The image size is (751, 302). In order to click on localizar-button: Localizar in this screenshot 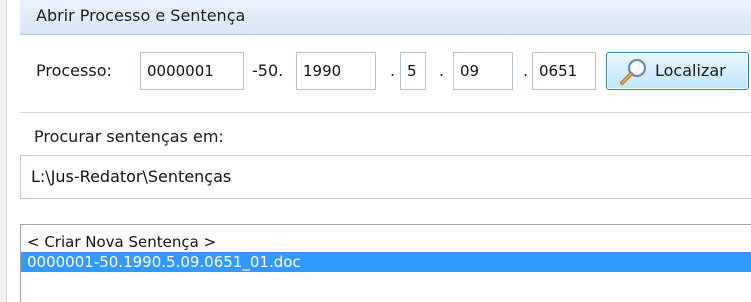, I will do `click(677, 71)`.